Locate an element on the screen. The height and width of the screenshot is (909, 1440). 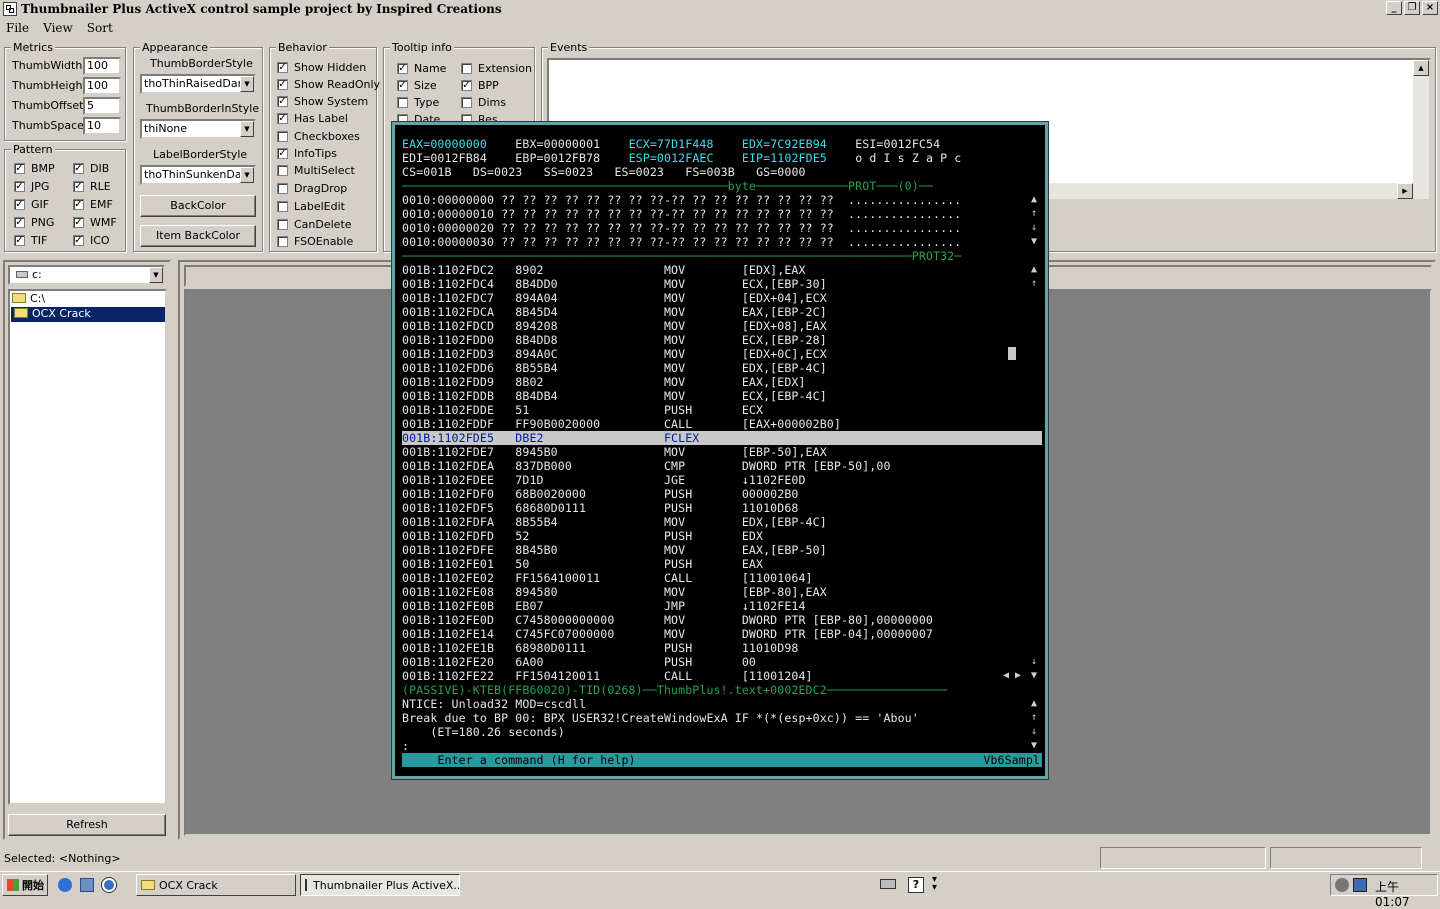
code-line: 001B:1102FDDE 51 PUSH ECX is located at coordinates (582, 410).